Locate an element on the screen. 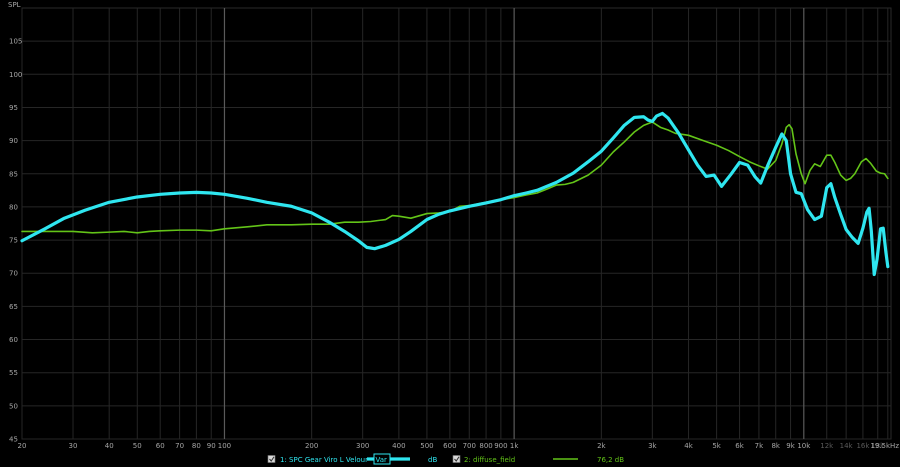  x-tick-label: 1k is located at coordinates (514, 446).